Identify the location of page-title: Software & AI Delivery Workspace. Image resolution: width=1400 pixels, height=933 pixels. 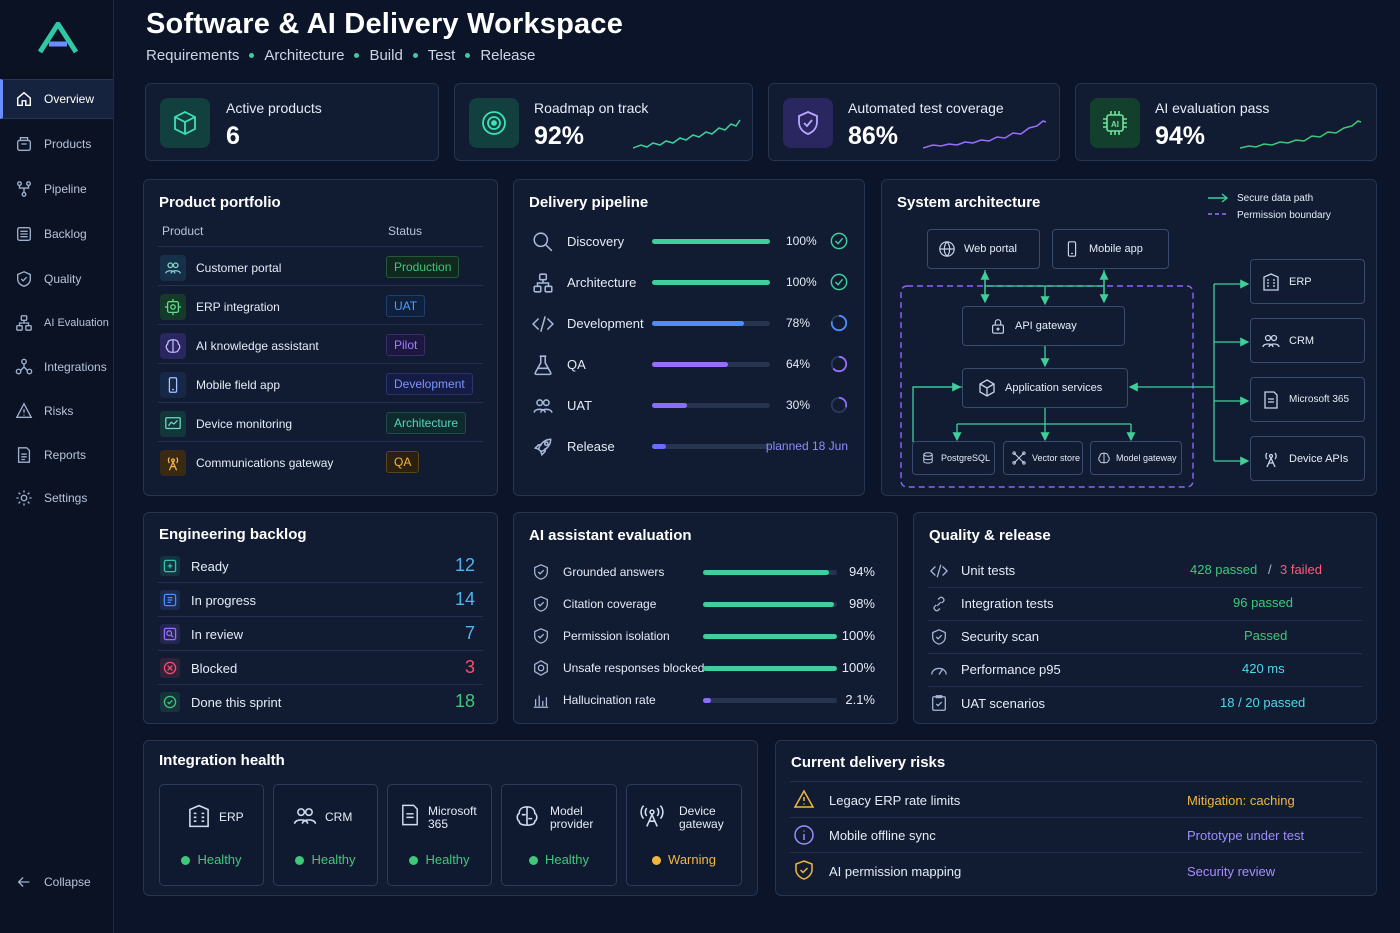
(385, 24).